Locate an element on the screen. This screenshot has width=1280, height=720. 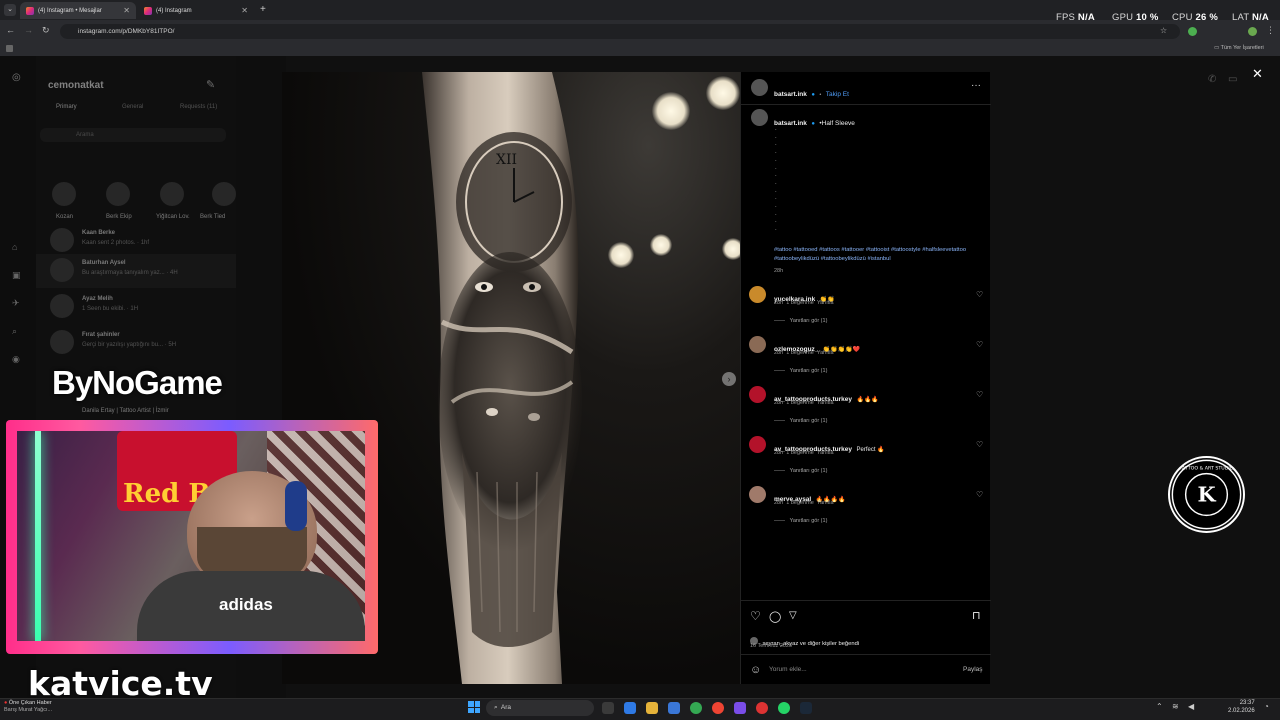
whatsapp-icon is located at coordinates (784, 708).